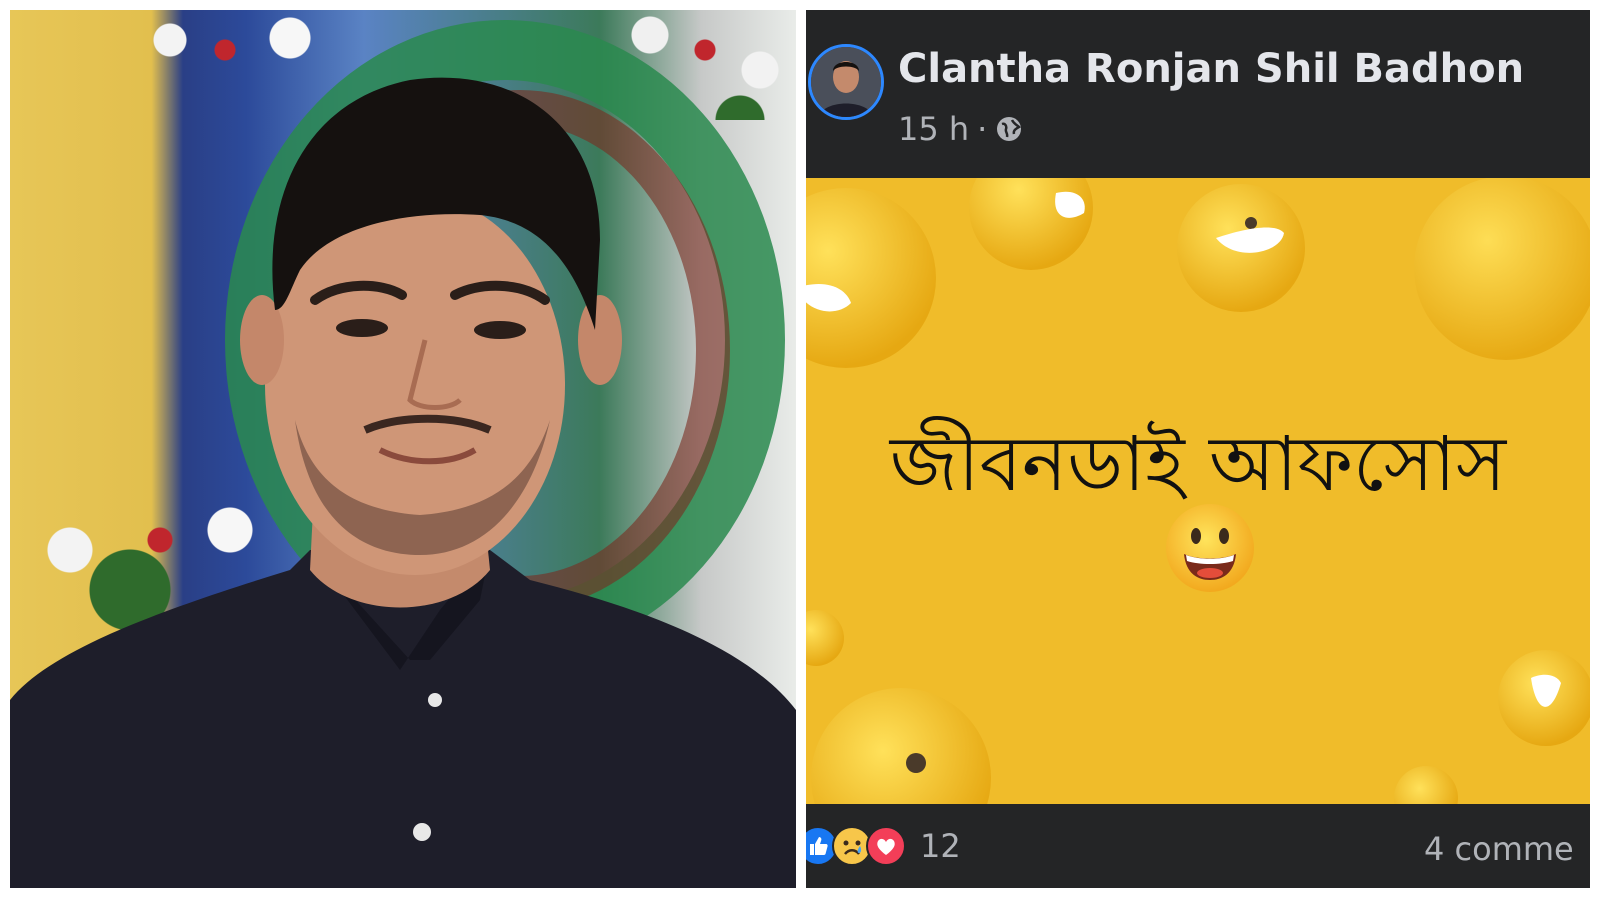  I want to click on author-avatar, so click(846, 82).